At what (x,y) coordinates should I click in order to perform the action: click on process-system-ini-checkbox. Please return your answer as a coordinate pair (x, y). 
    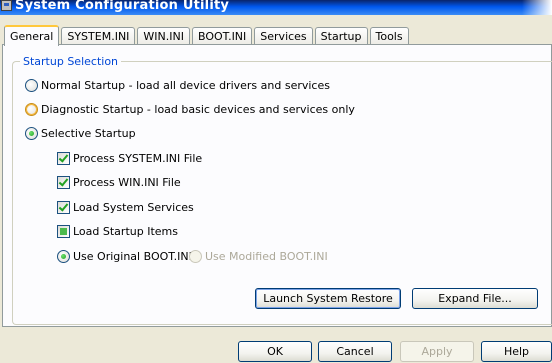
    Looking at the image, I should click on (63, 158).